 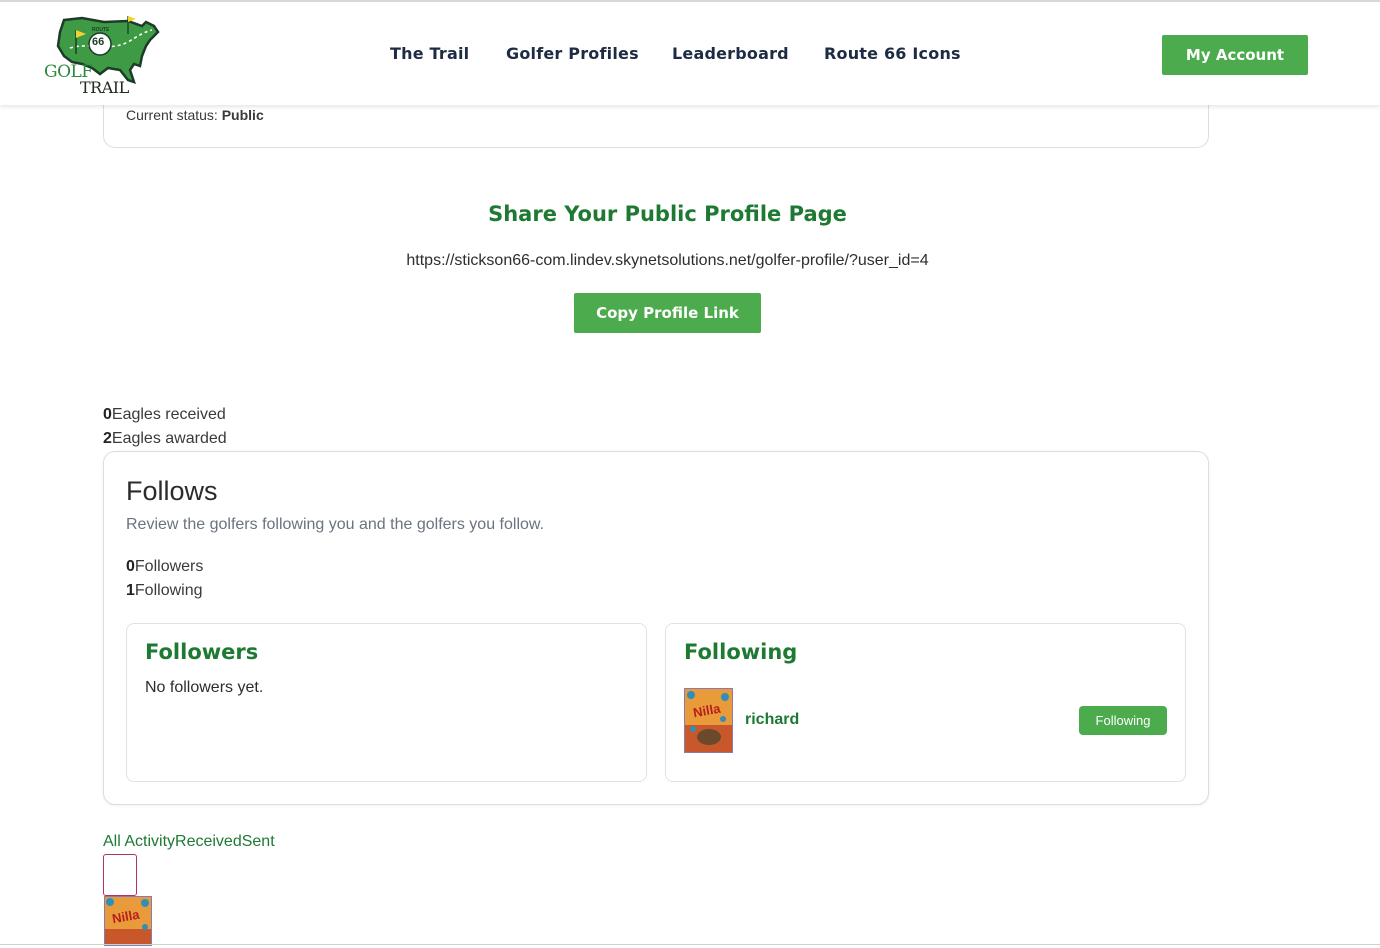 What do you see at coordinates (242, 115) in the screenshot?
I see `status-value: Public` at bounding box center [242, 115].